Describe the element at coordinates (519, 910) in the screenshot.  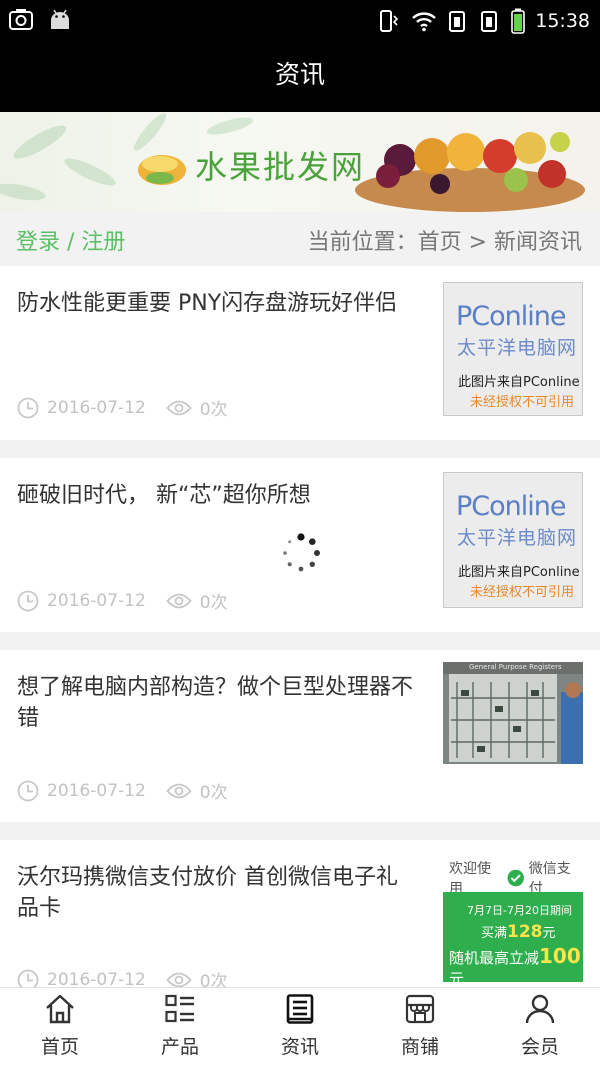
I see `promo-period: 7月7日-7月20日期间` at that location.